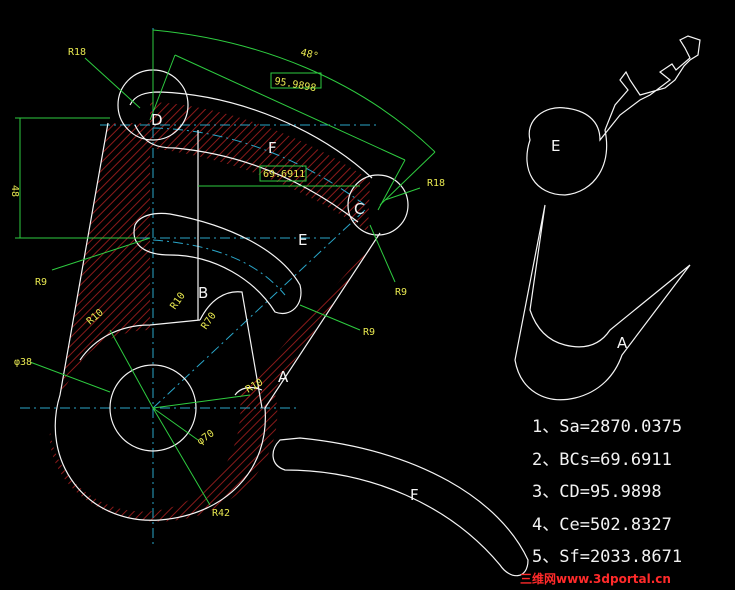  Describe the element at coordinates (400, 507) in the screenshot. I see `part-f` at that location.